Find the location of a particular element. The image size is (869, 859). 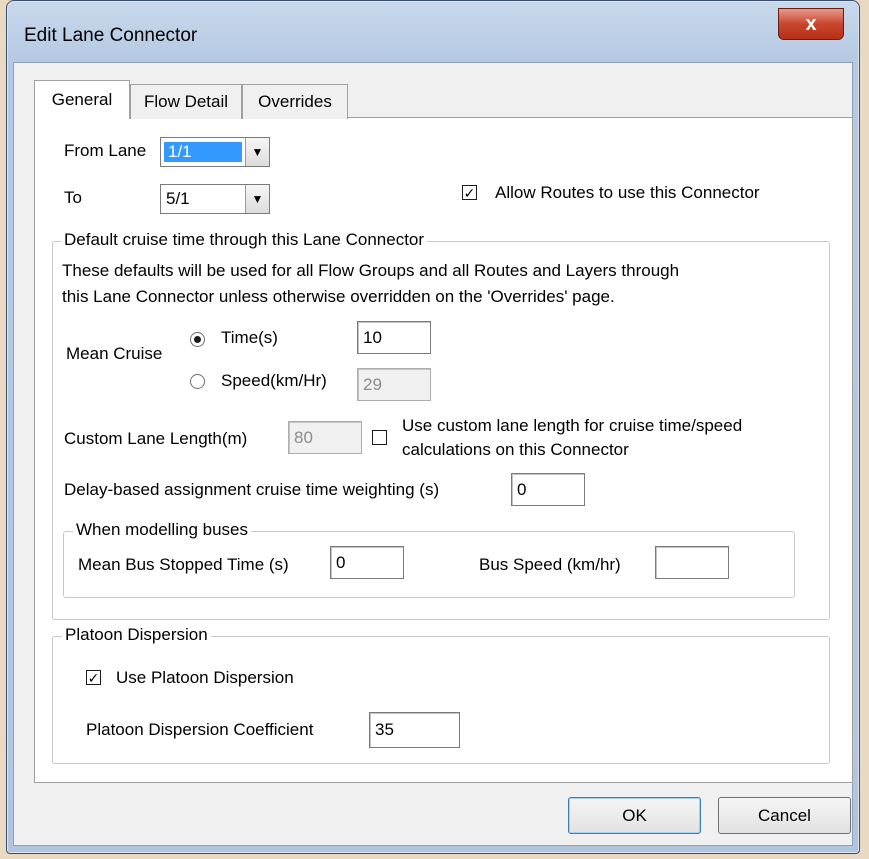

buses-group-title: When modelling buses is located at coordinates (162, 530).